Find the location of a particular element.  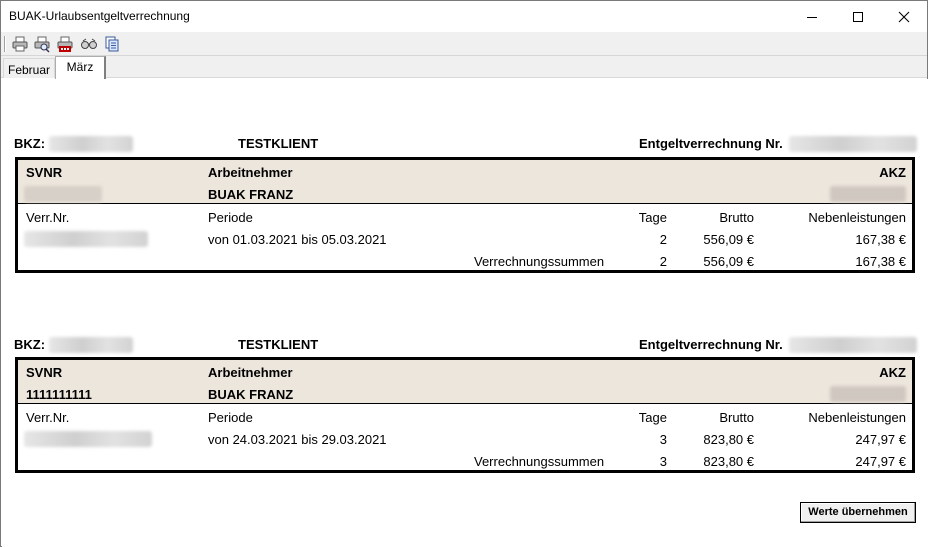

print-icon is located at coordinates (20, 44).